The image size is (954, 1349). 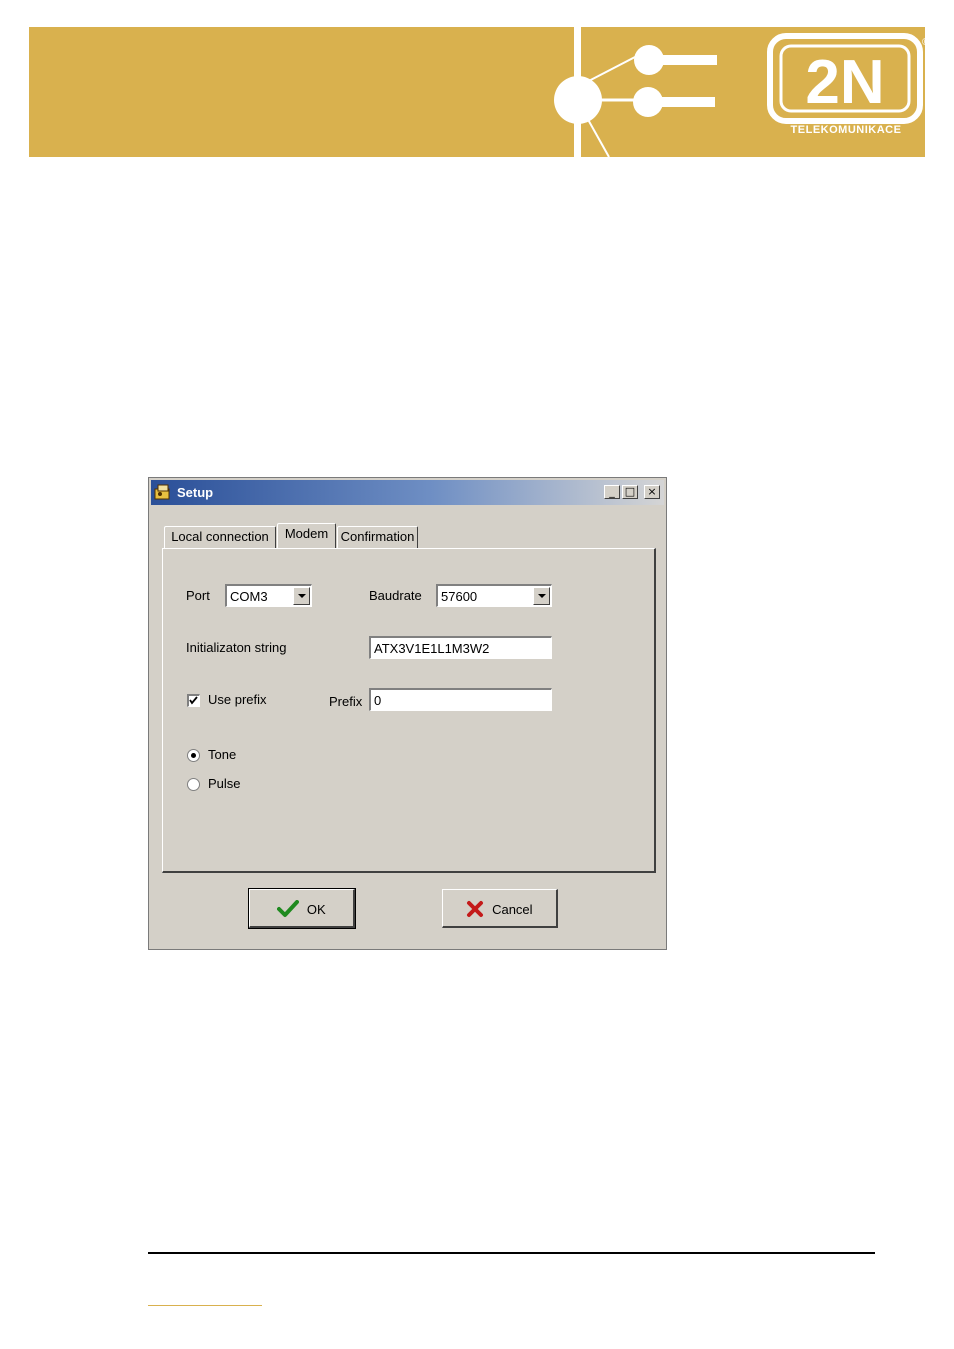 I want to click on dialog-title: Setup, so click(x=195, y=492).